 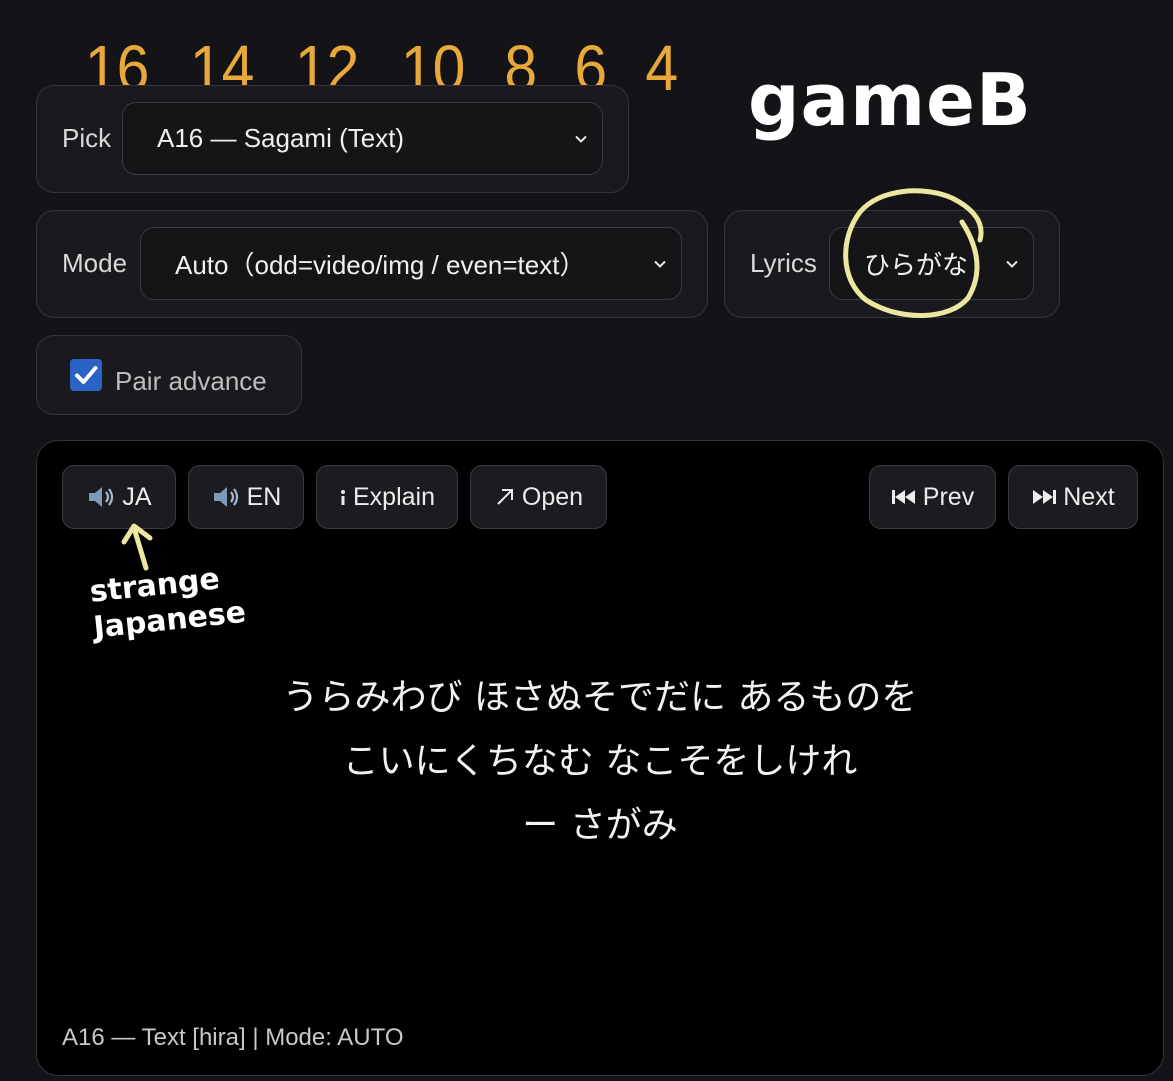 What do you see at coordinates (783, 263) in the screenshot?
I see `lyrics-label: Lyrics` at bounding box center [783, 263].